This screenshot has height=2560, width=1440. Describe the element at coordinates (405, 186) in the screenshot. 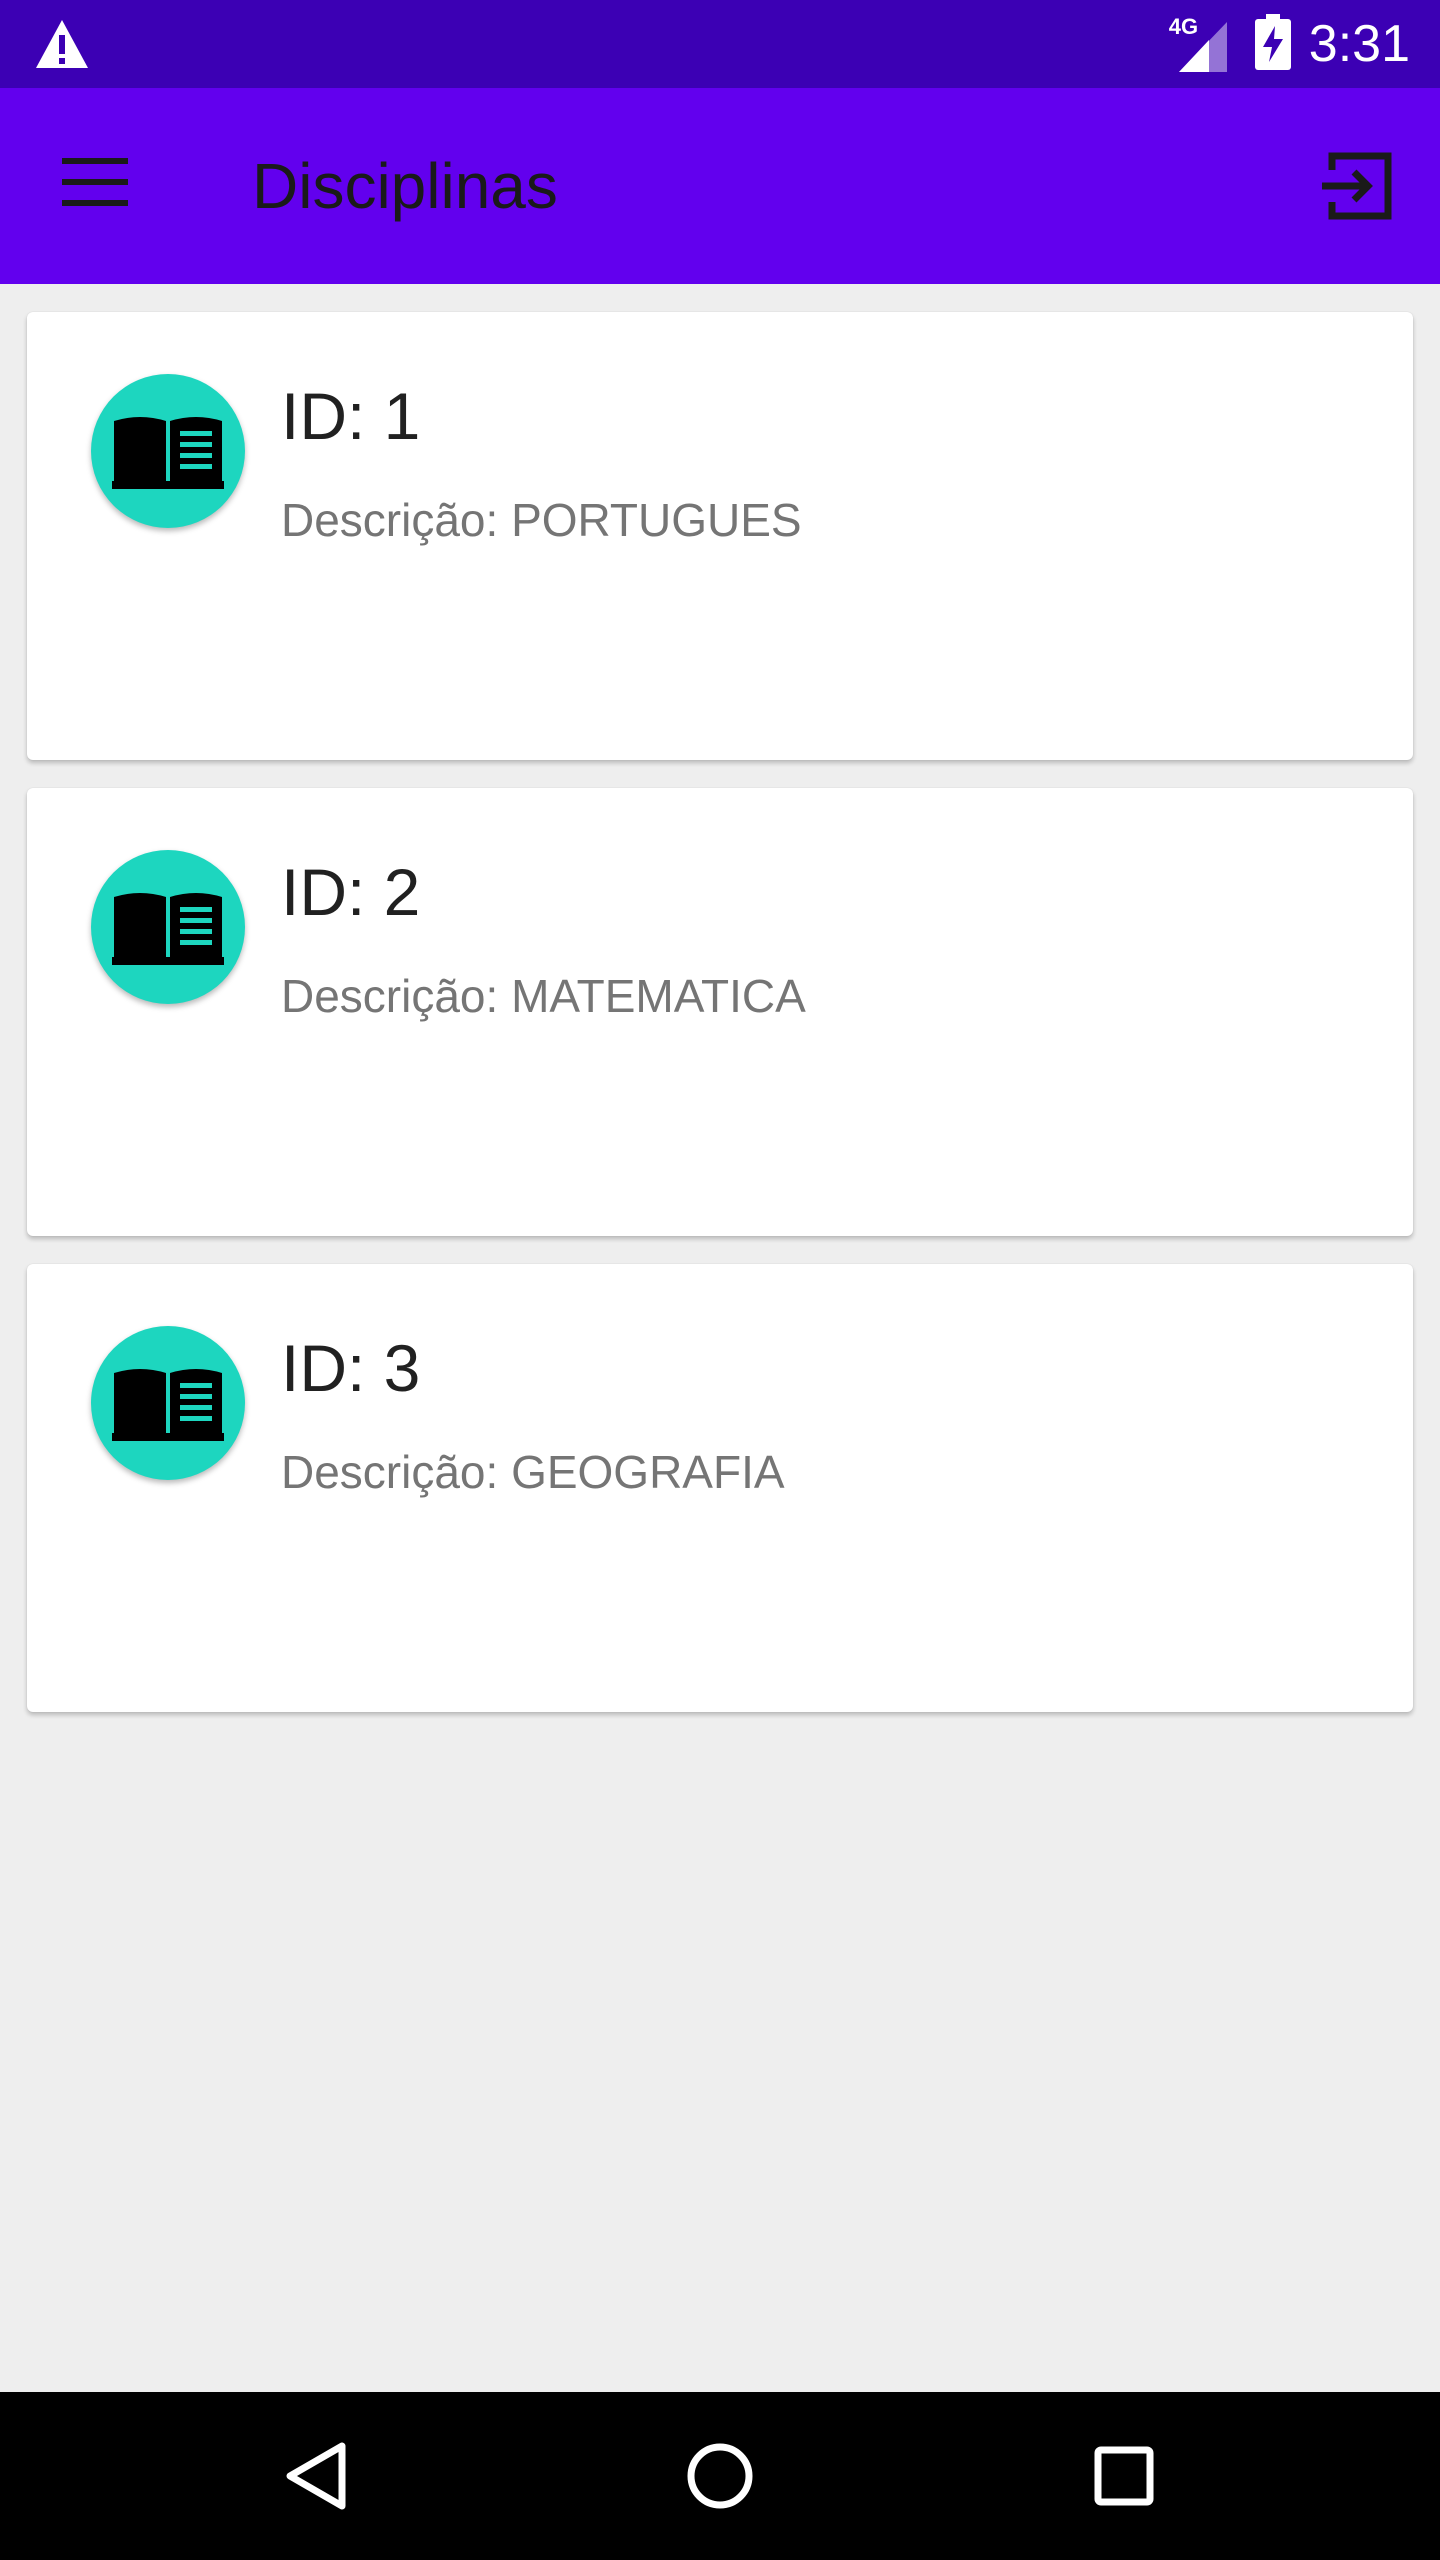

I see `page-title: Disciplinas` at that location.